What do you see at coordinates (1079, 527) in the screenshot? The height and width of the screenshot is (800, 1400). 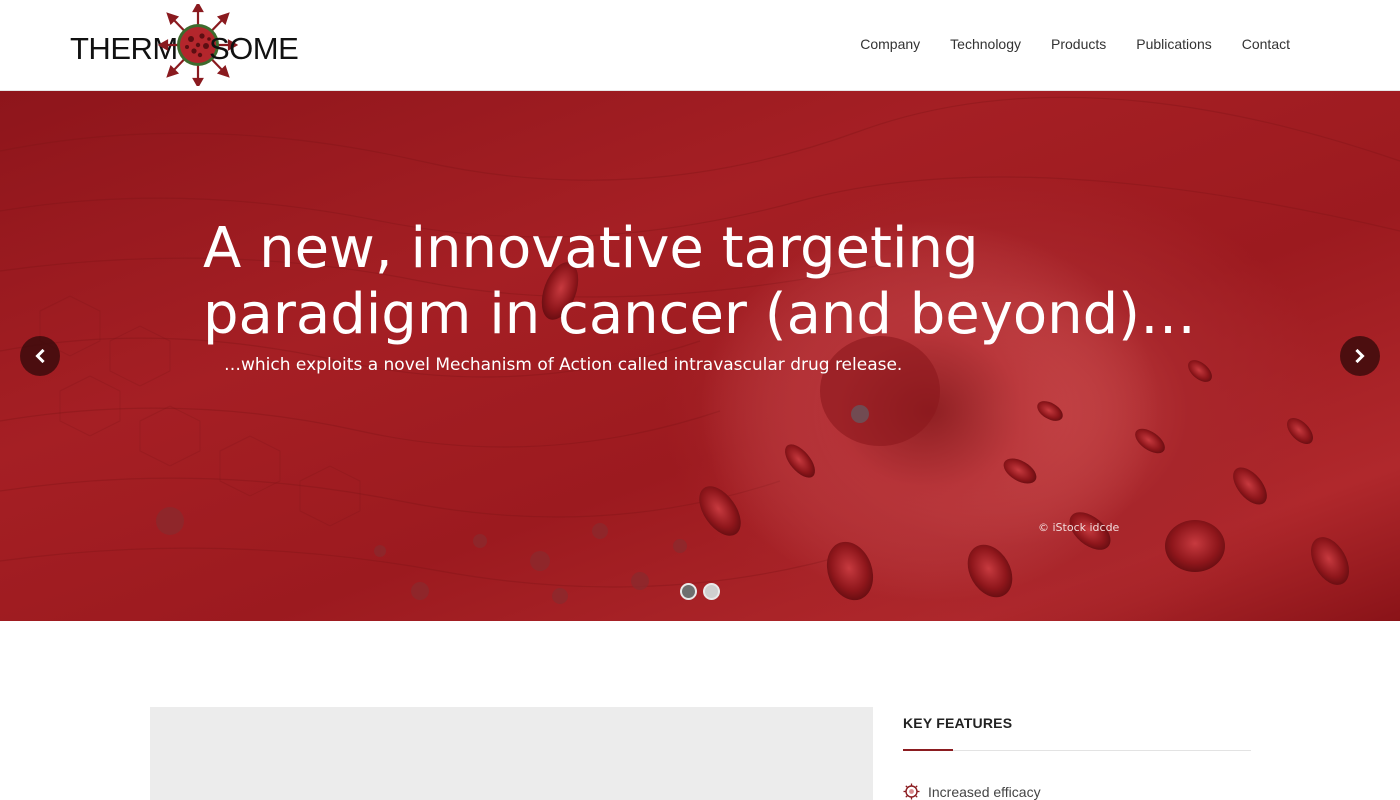 I see `image-credit: © iStock idcde` at bounding box center [1079, 527].